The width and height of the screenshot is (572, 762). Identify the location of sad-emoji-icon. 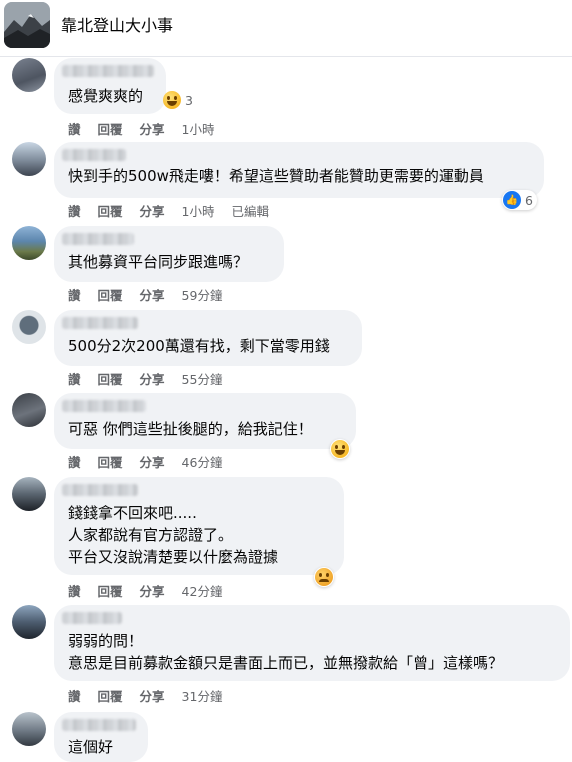
(324, 577).